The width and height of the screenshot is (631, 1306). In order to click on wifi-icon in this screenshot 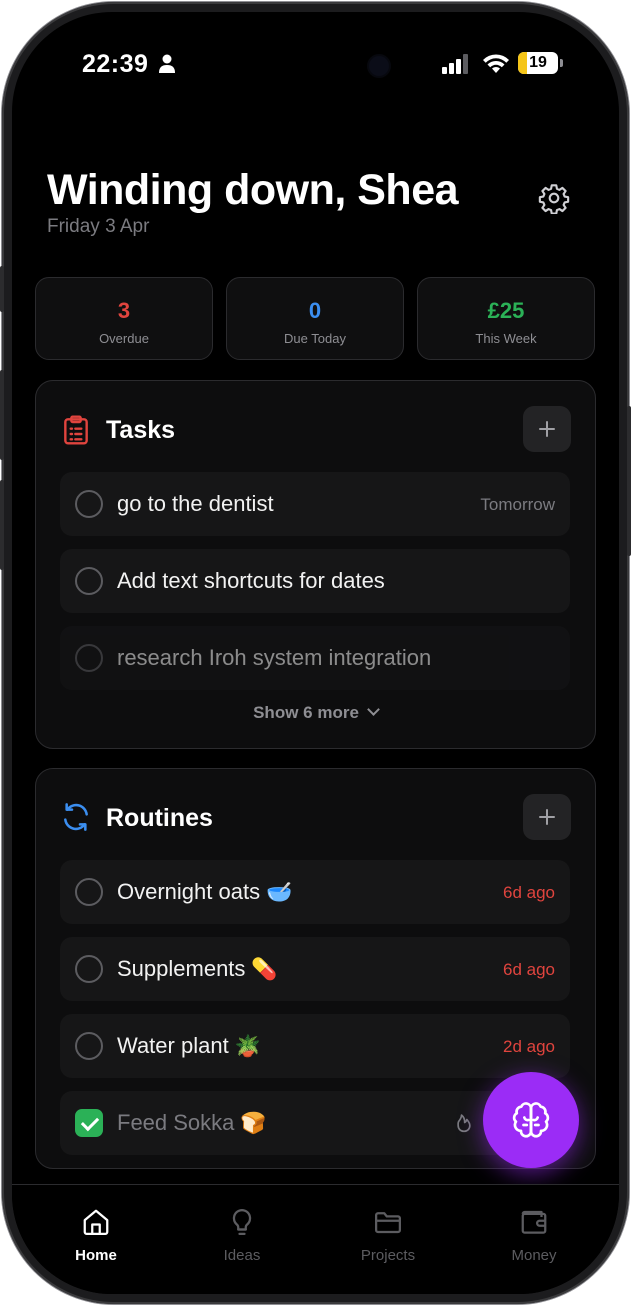, I will do `click(496, 63)`.